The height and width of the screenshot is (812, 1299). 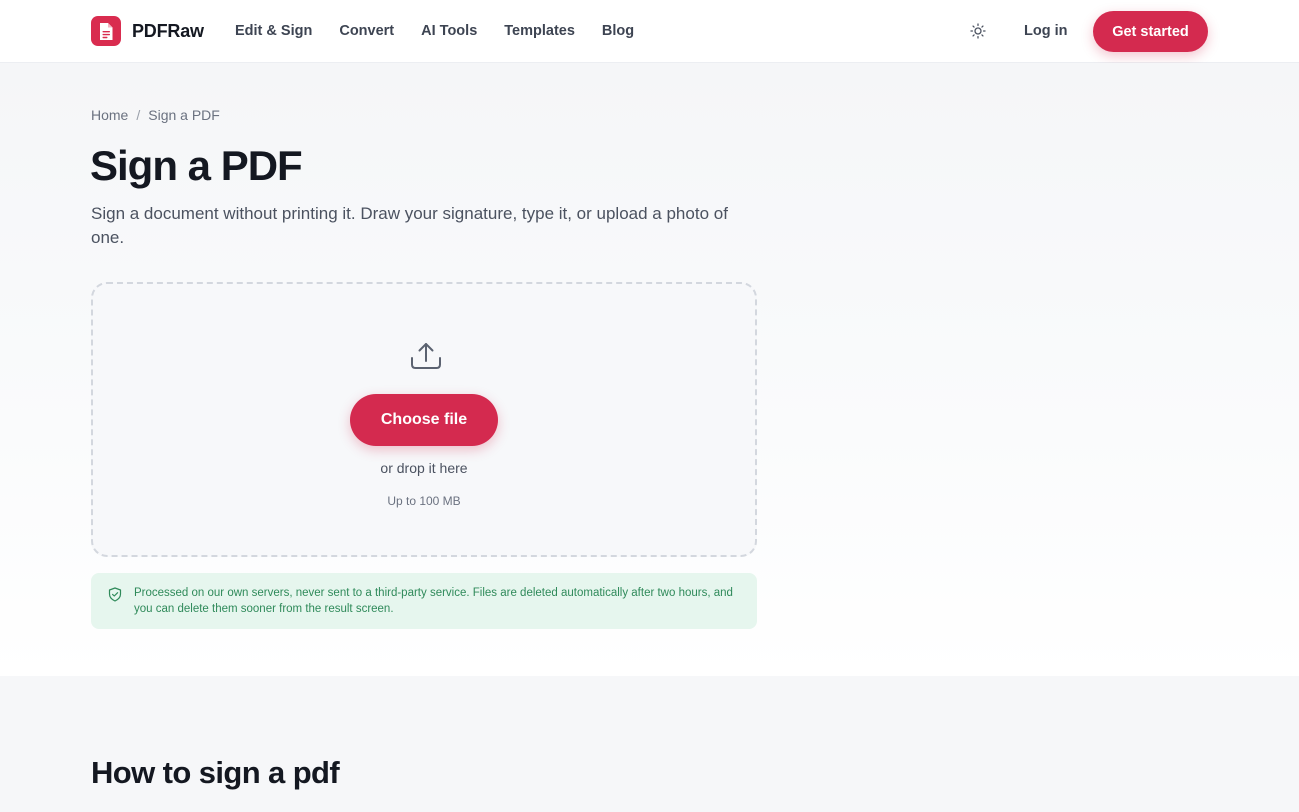 I want to click on theme-toggle-button, so click(x=978, y=31).